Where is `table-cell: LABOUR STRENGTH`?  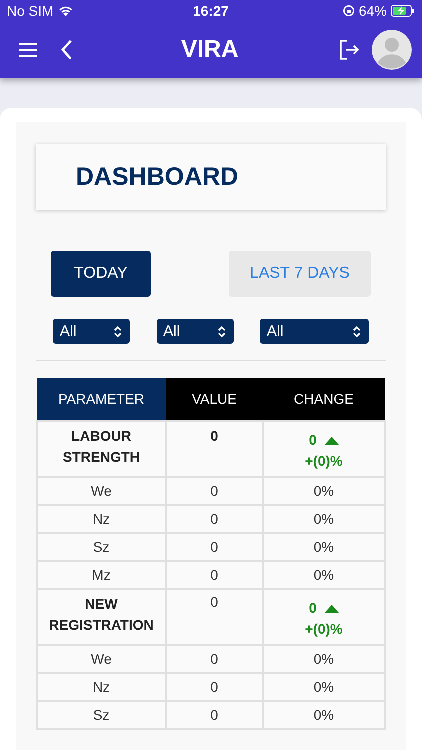 table-cell: LABOUR STRENGTH is located at coordinates (101, 449).